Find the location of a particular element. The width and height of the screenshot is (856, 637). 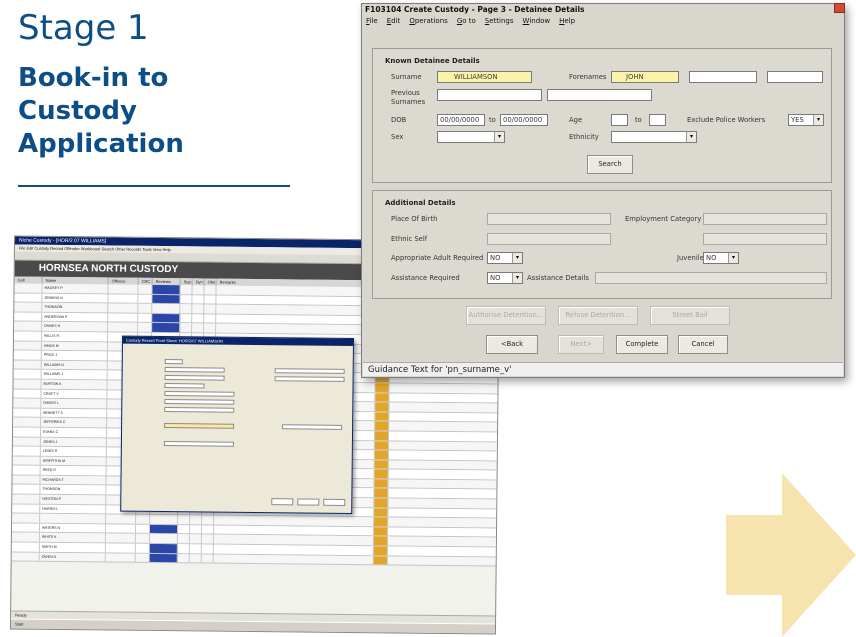

menu-edit: Edit is located at coordinates (394, 21).